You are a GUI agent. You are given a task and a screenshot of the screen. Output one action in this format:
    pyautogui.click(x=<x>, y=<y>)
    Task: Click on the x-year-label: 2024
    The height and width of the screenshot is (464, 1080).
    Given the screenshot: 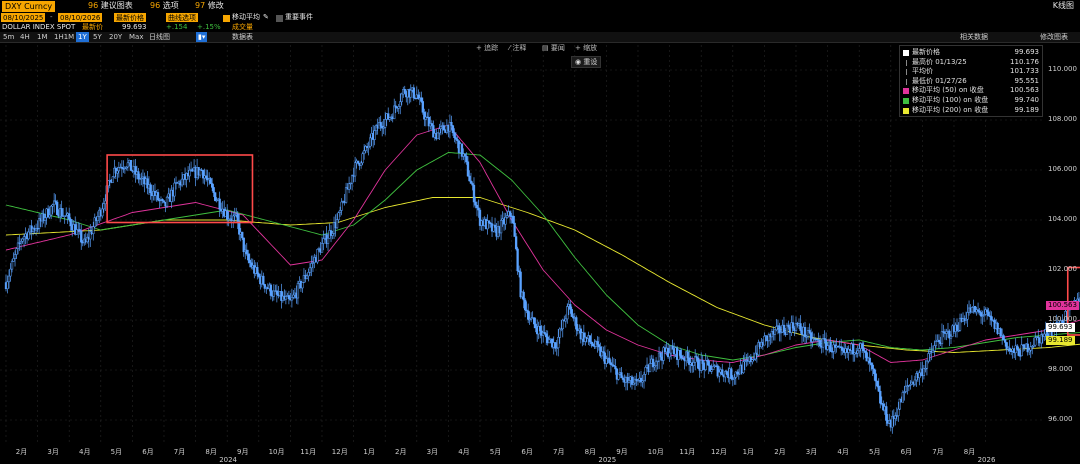 What is the action you would take?
    pyautogui.click(x=228, y=460)
    